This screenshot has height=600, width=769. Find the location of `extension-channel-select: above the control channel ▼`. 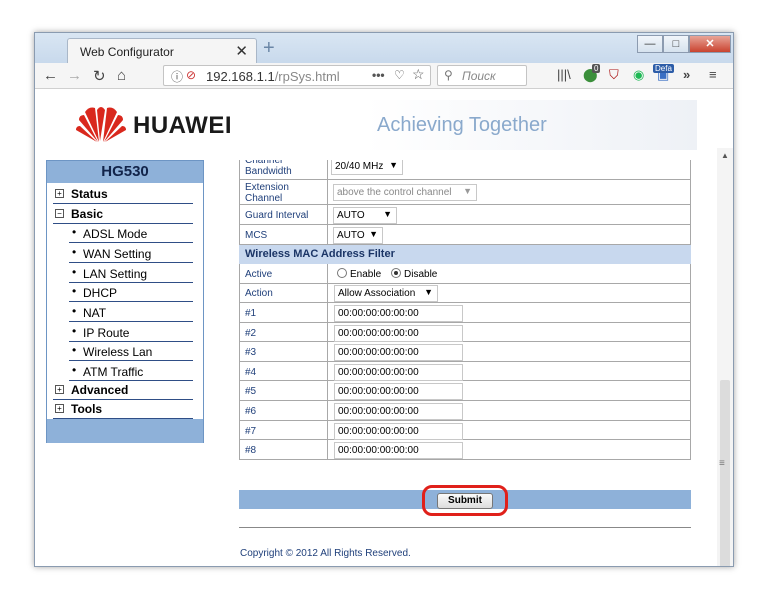

extension-channel-select: above the control channel ▼ is located at coordinates (405, 192).